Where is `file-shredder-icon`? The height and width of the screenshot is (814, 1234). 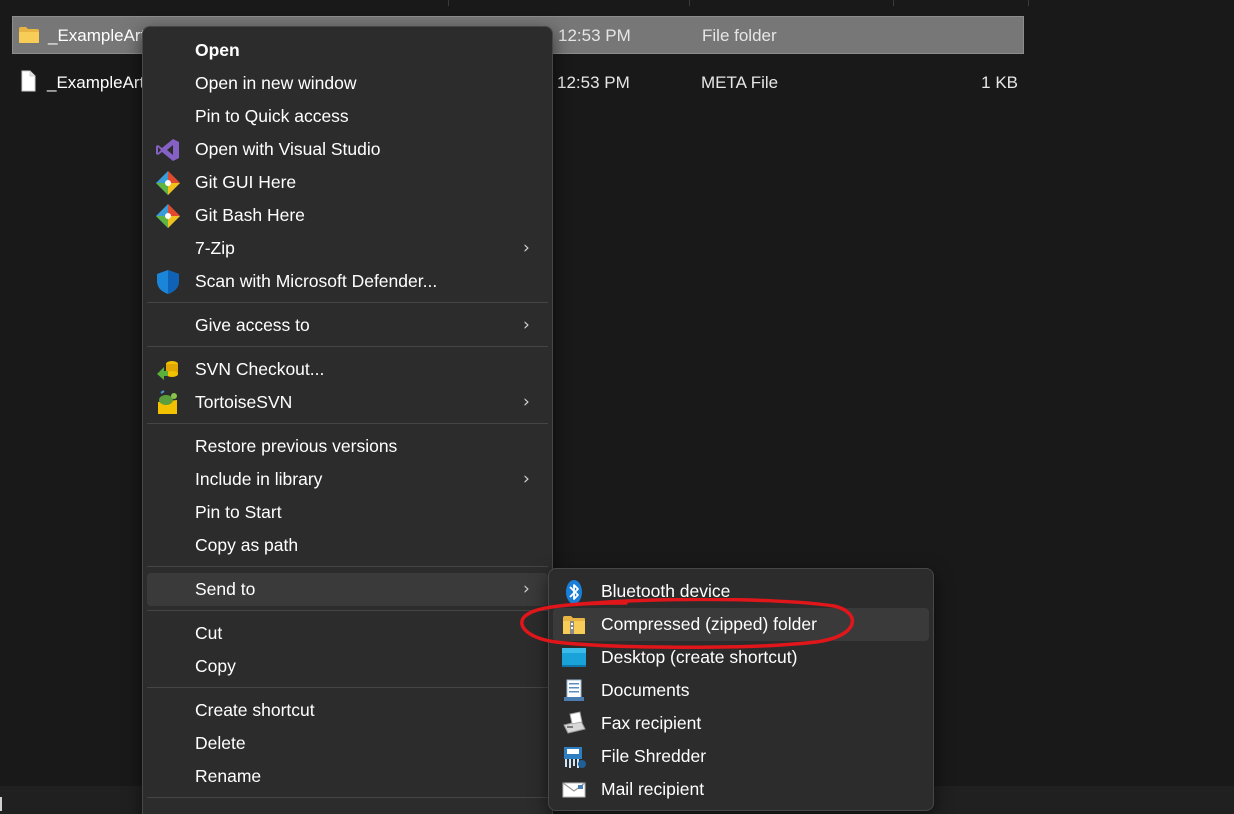
file-shredder-icon is located at coordinates (574, 757).